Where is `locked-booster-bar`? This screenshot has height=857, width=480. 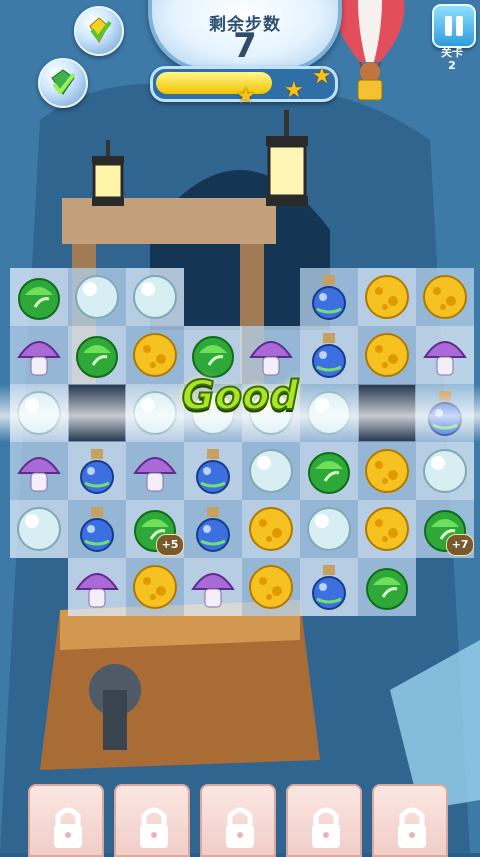
locked-booster-bar is located at coordinates (240, 818).